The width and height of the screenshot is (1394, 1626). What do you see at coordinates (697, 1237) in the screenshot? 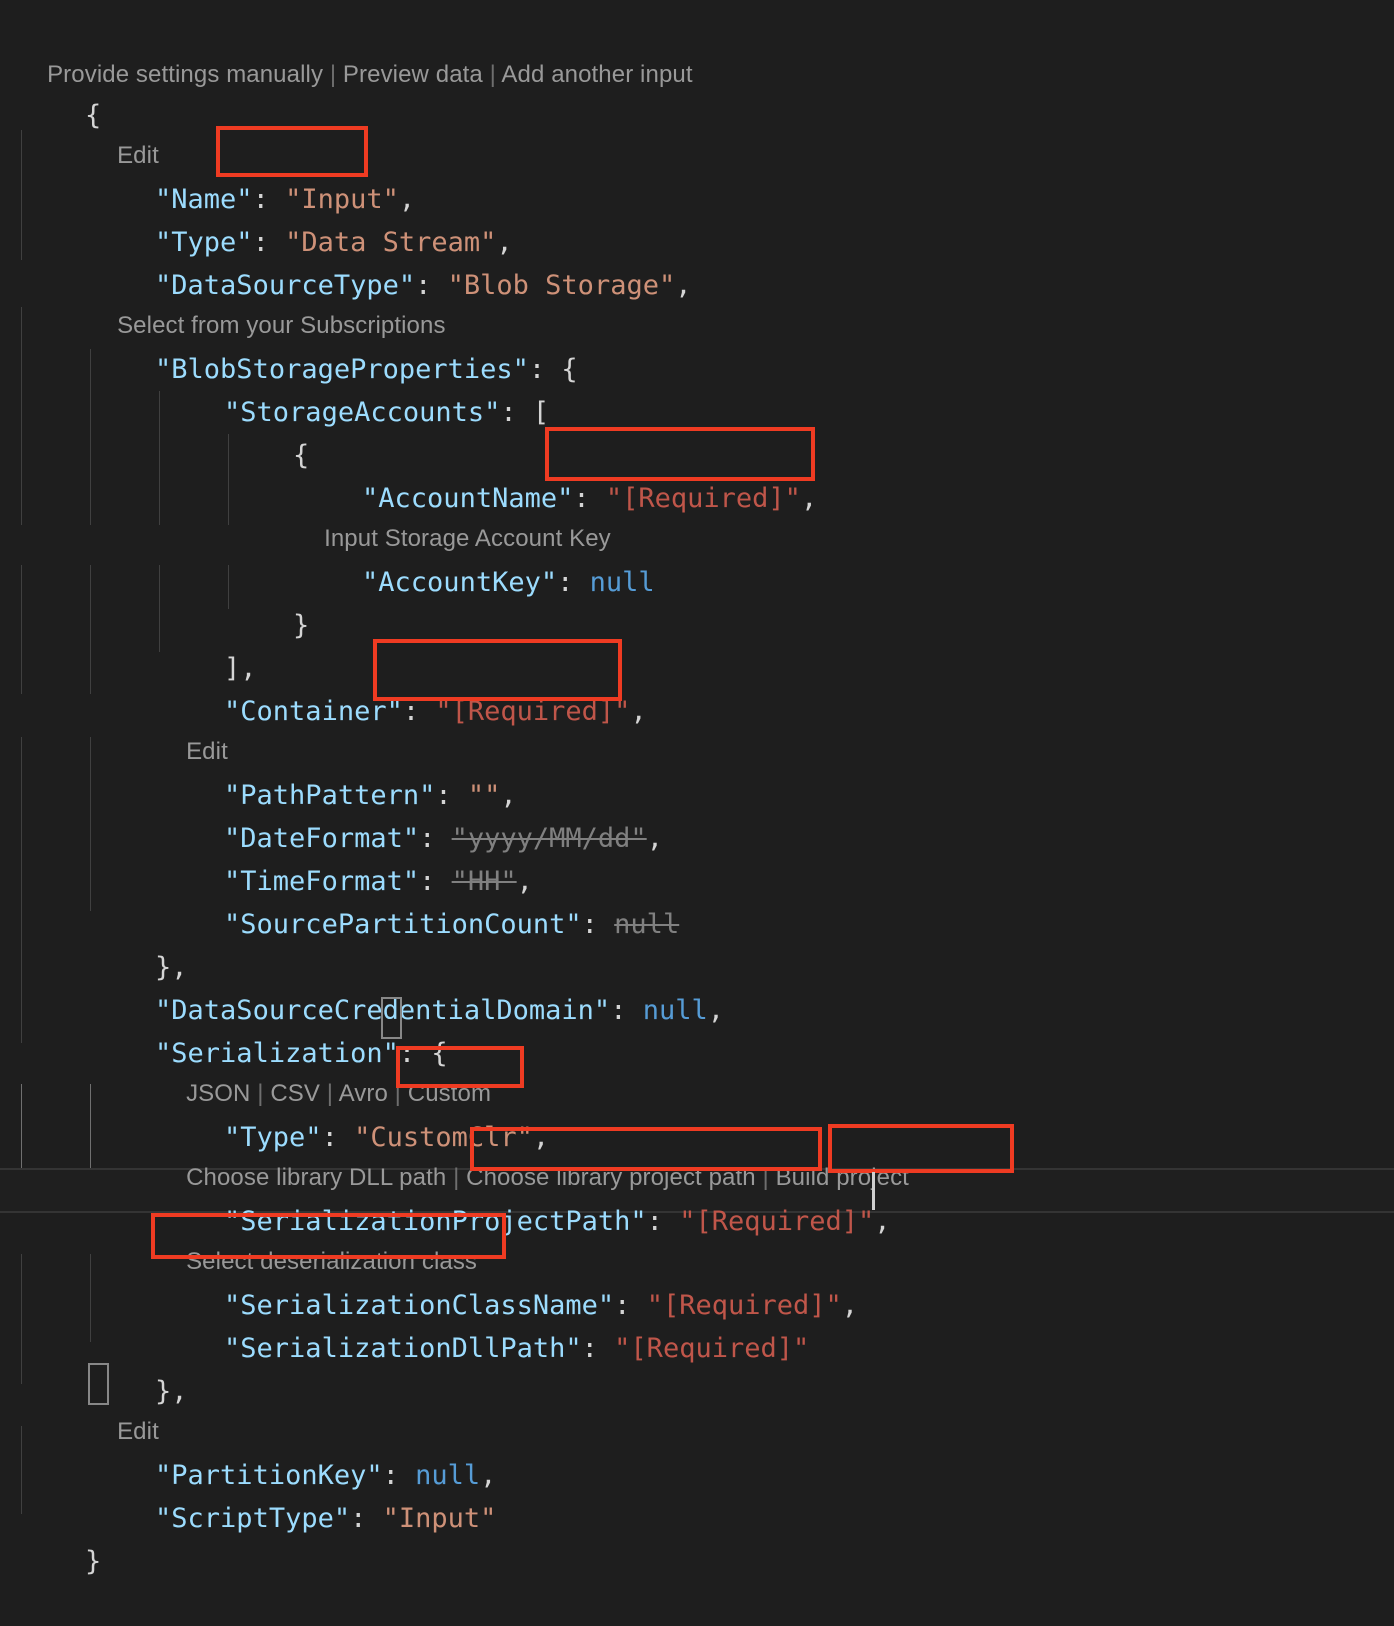
I see `codelens-select-deserialization-class: Select deserialization class` at bounding box center [697, 1237].